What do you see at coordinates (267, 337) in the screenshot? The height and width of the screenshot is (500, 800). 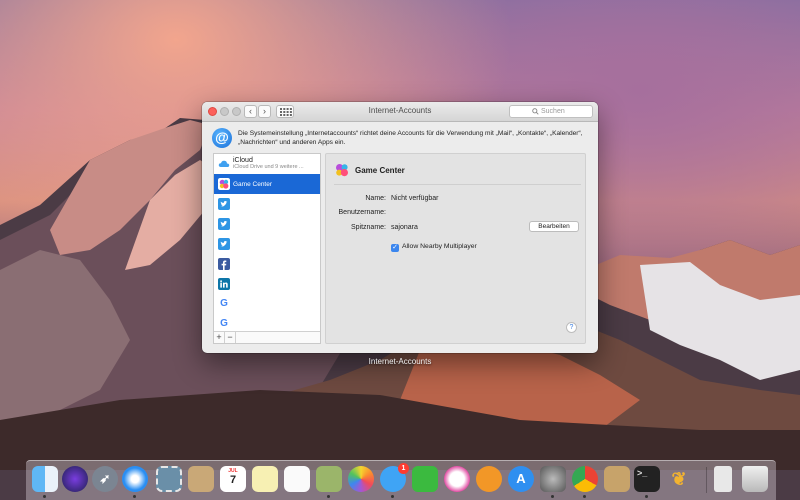 I see `list-controls: + −` at bounding box center [267, 337].